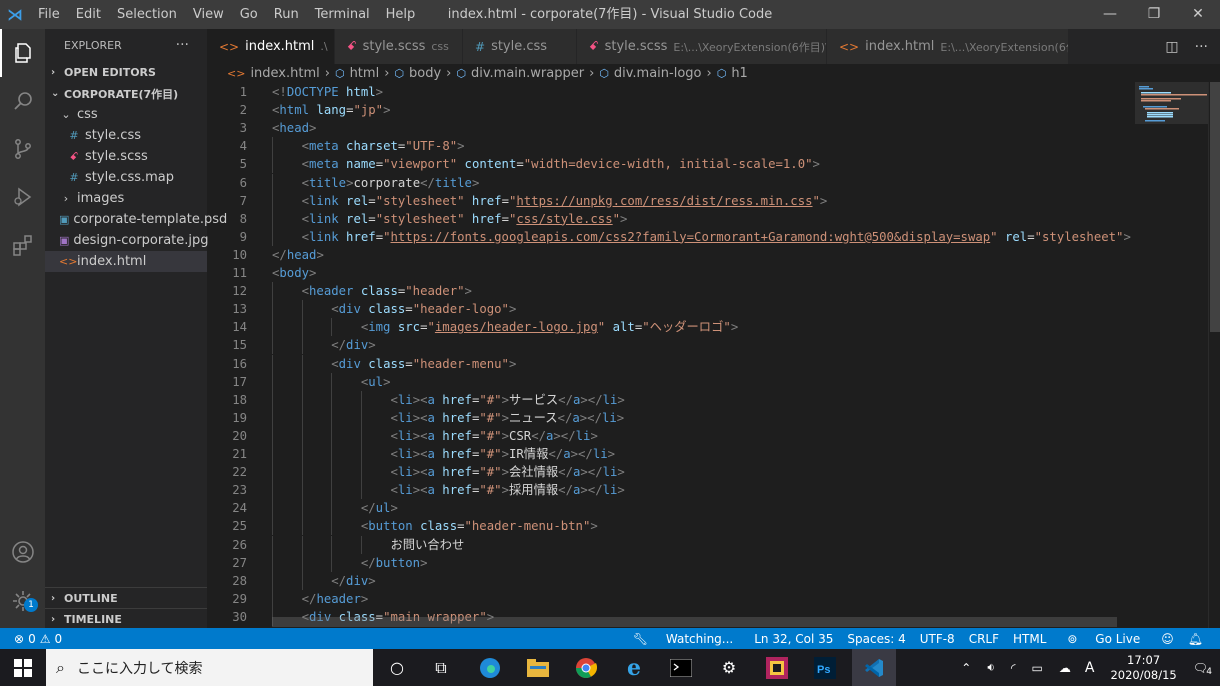 The height and width of the screenshot is (686, 1220). What do you see at coordinates (849, 46) in the screenshot?
I see `file-type-icon: <>` at bounding box center [849, 46].